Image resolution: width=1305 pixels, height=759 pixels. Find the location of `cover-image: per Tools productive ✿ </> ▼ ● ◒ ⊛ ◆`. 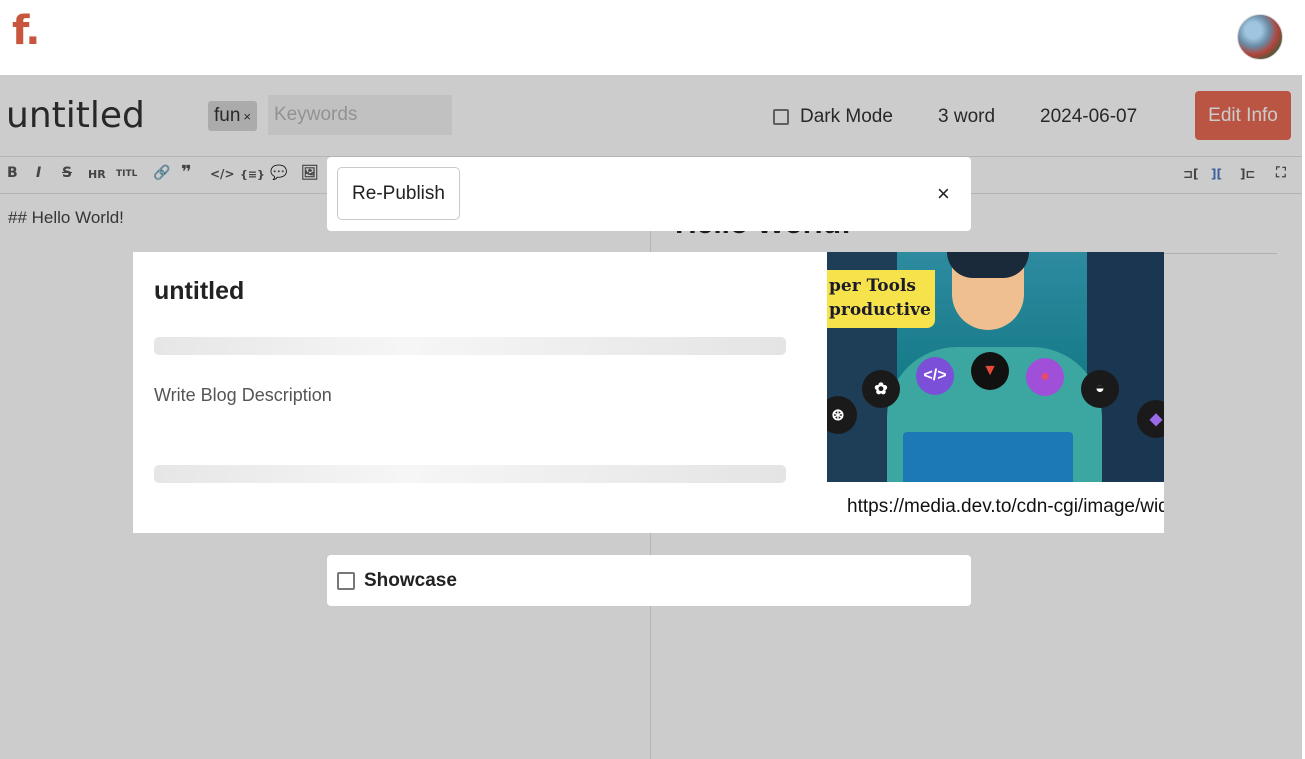

cover-image: per Tools productive ✿ </> ▼ ● ◒ ⊛ ◆ is located at coordinates (995, 367).